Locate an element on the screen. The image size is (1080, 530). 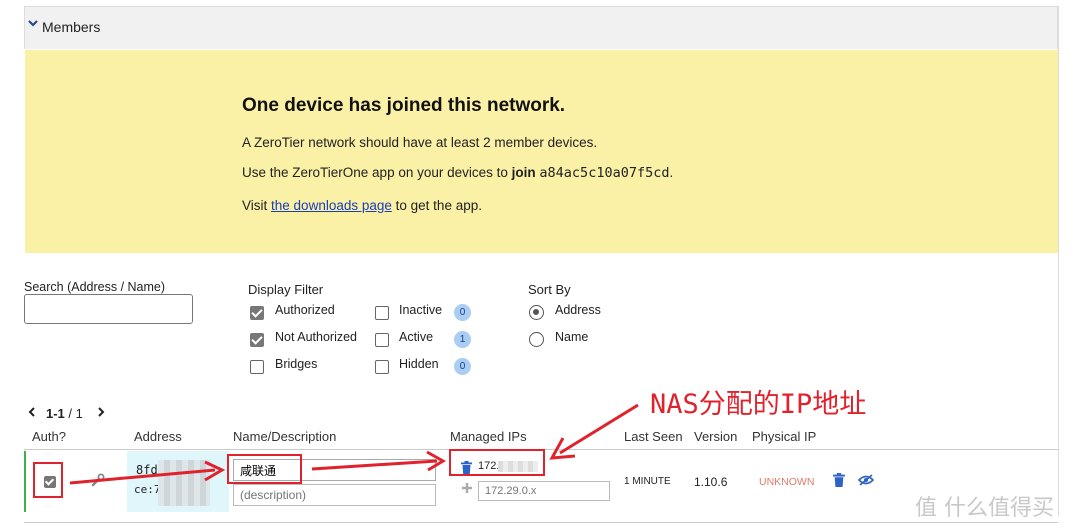
sort-by-title: Sort By is located at coordinates (549, 289).